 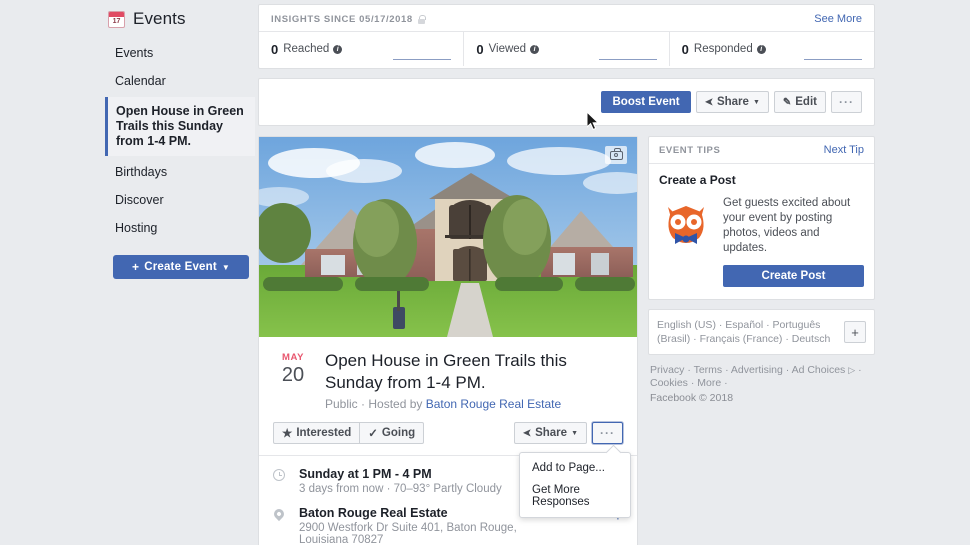 What do you see at coordinates (566, 102) in the screenshot?
I see `event-action-bar: Boost Event ➤ Share ▼ ✎ Edit ···` at bounding box center [566, 102].